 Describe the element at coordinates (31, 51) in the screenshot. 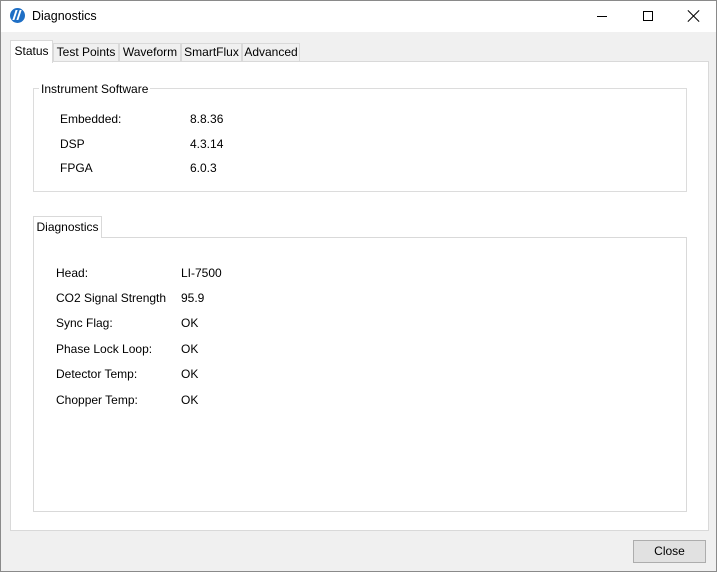

I see `tab-status: Status` at that location.